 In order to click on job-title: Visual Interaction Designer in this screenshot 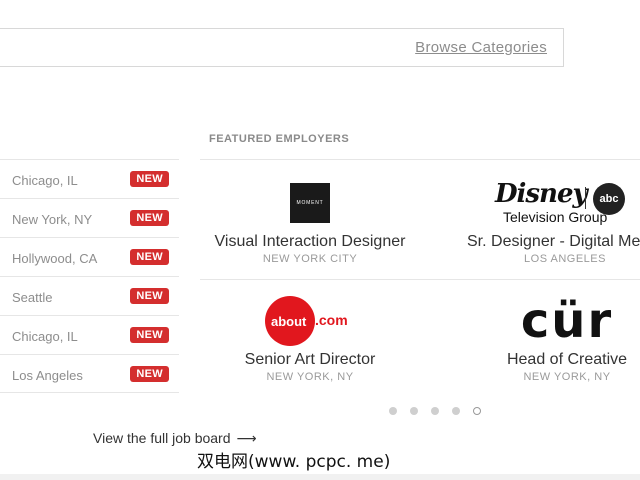, I will do `click(310, 241)`.